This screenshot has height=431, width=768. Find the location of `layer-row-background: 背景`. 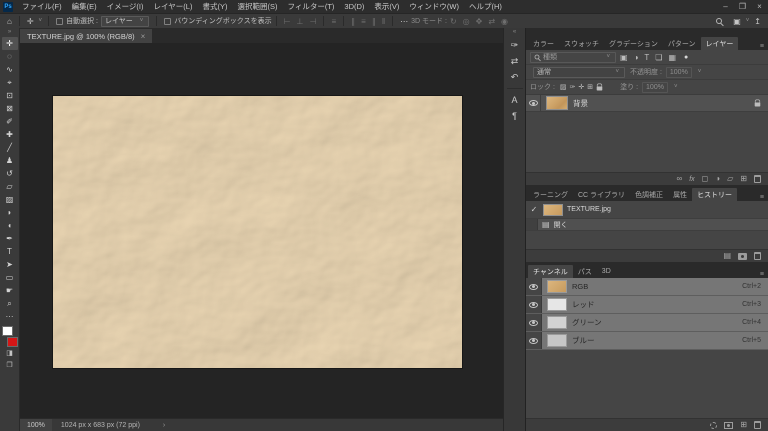

layer-row-background: 背景 is located at coordinates (647, 103).